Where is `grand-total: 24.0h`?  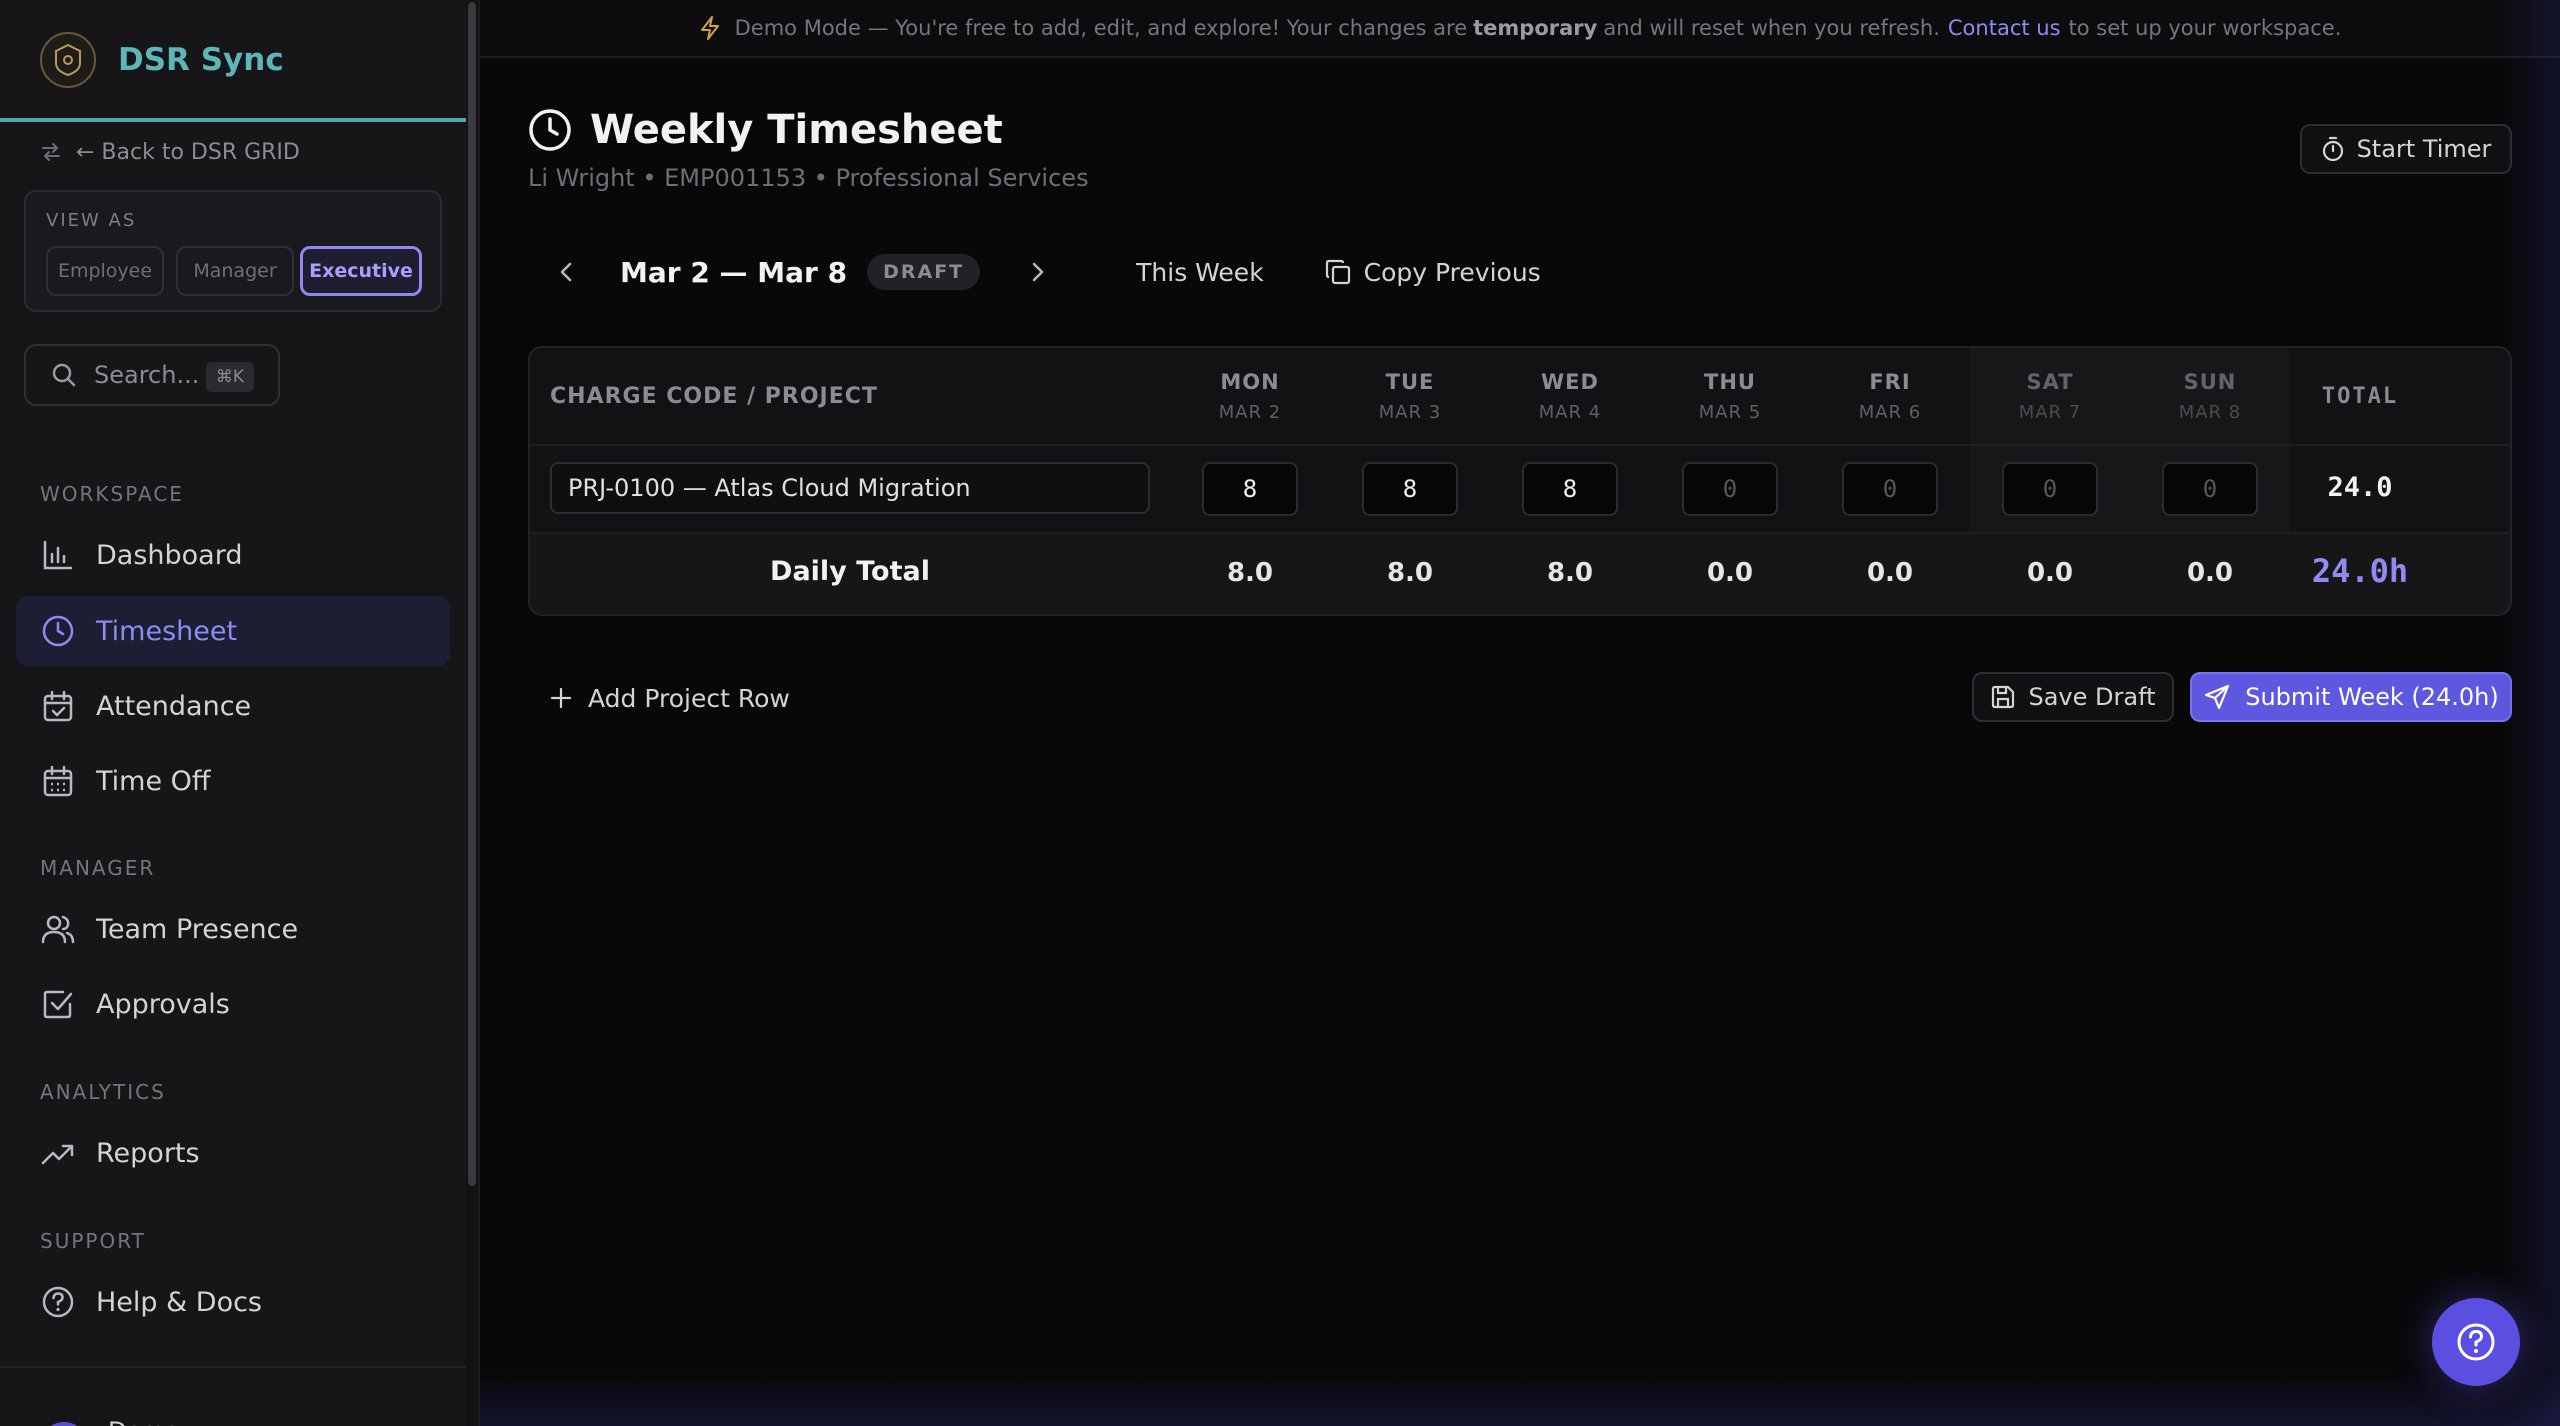 grand-total: 24.0h is located at coordinates (2360, 571).